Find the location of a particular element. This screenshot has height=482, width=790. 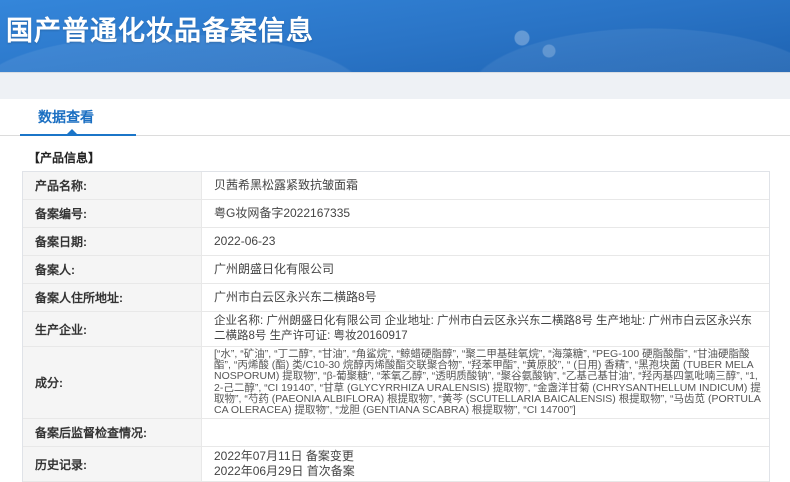

row-label: 成分: is located at coordinates (112, 383).